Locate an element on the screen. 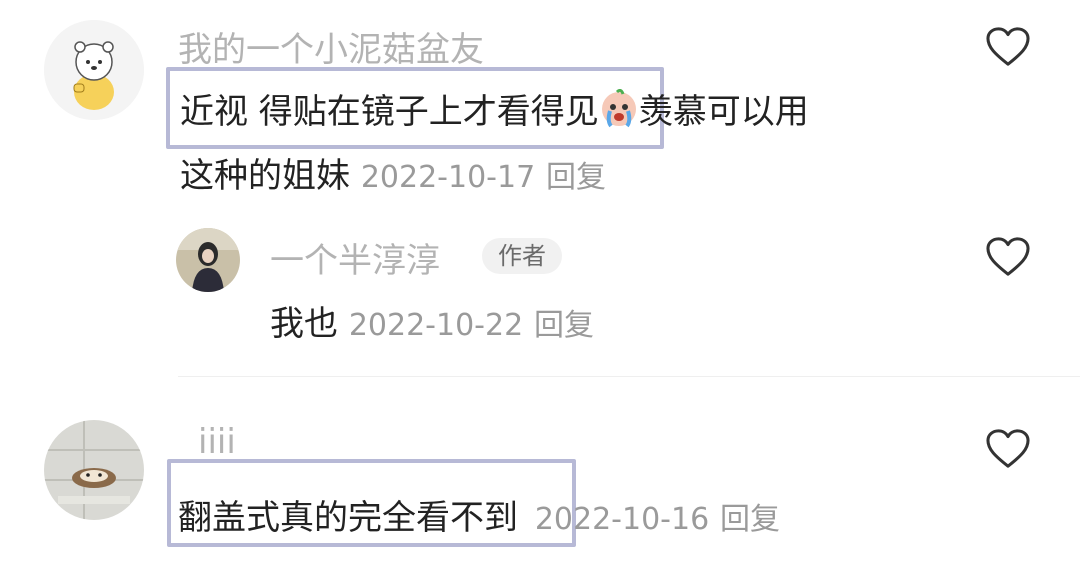 The height and width of the screenshot is (566, 1080). highlighted-comment-text: 近视 得贴在镜子上才看得见 is located at coordinates (389, 112).